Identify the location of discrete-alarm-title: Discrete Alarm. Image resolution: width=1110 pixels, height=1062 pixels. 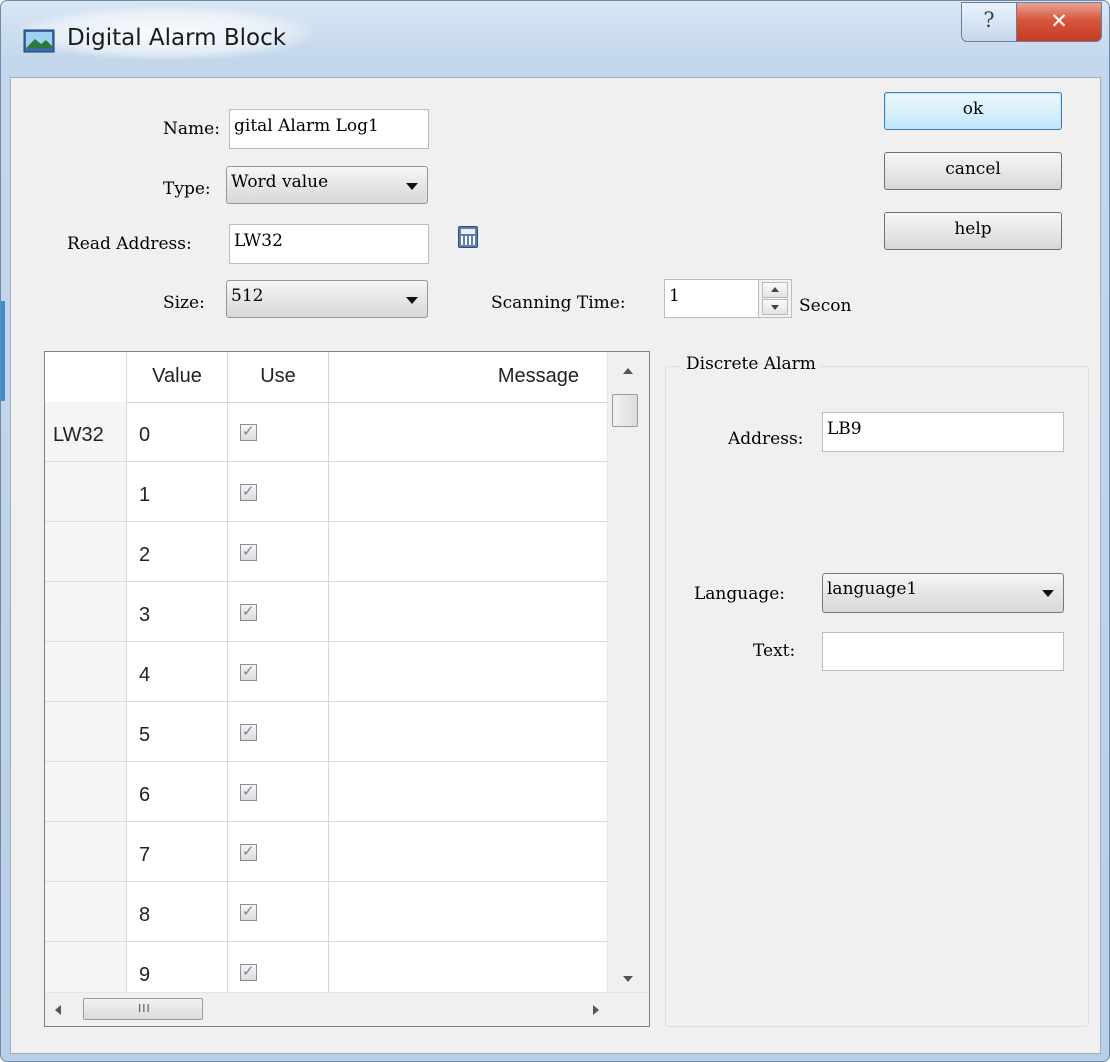
(751, 364).